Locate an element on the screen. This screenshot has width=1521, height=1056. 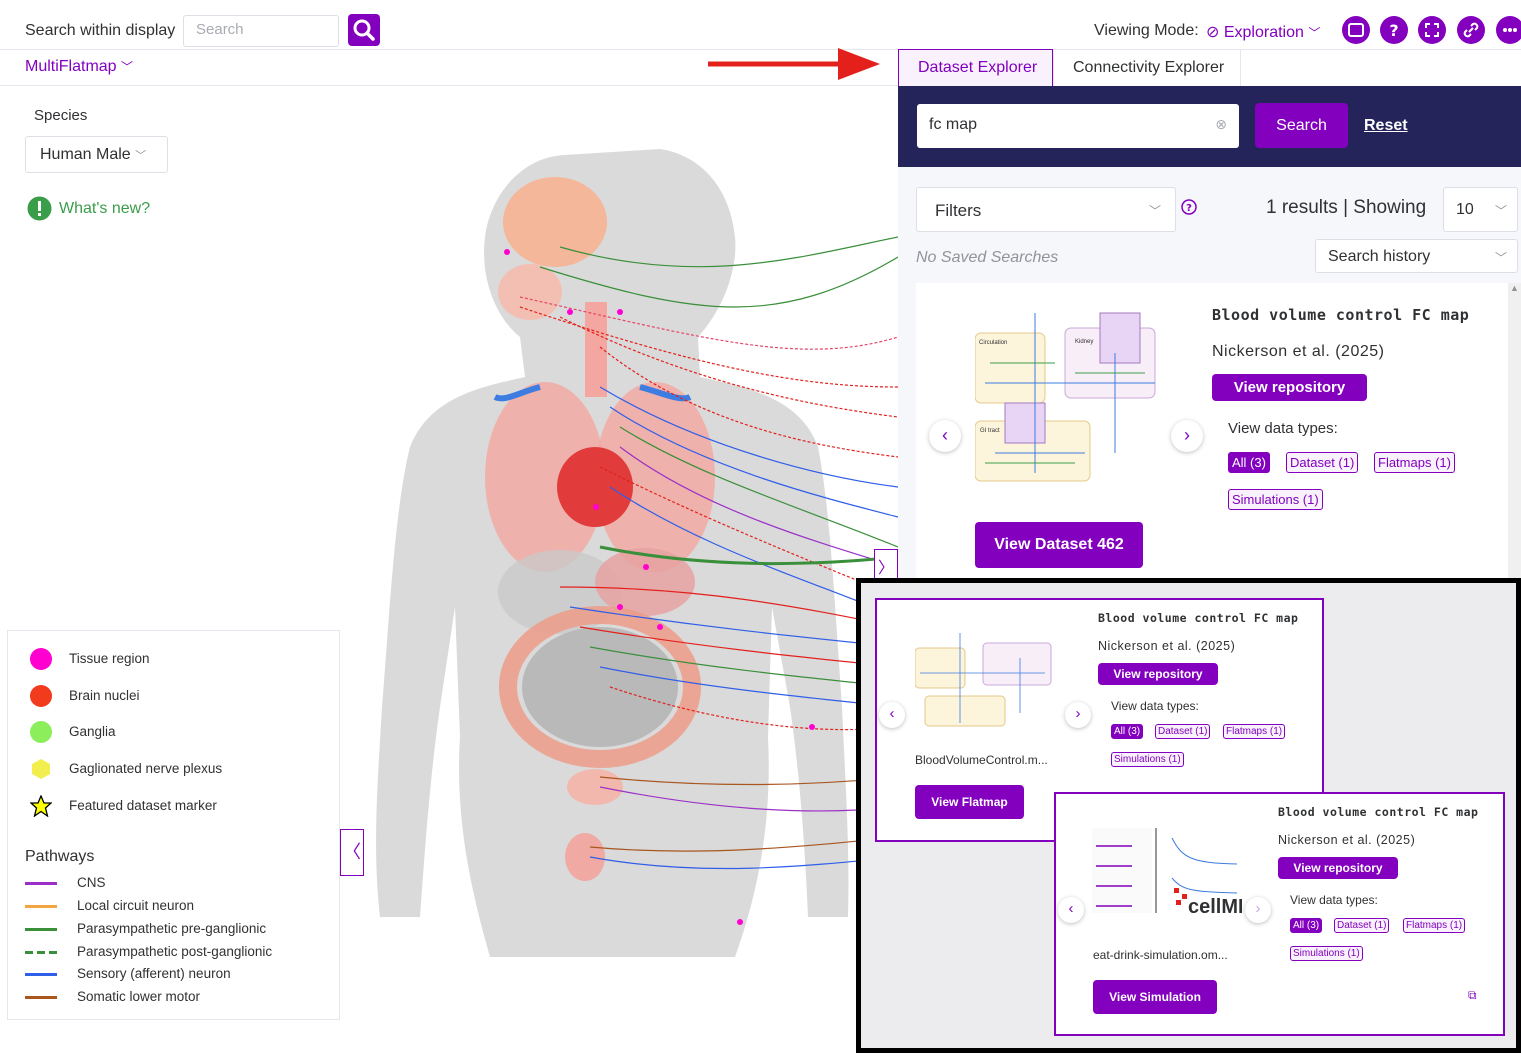
more-options-button is located at coordinates (1508, 30).